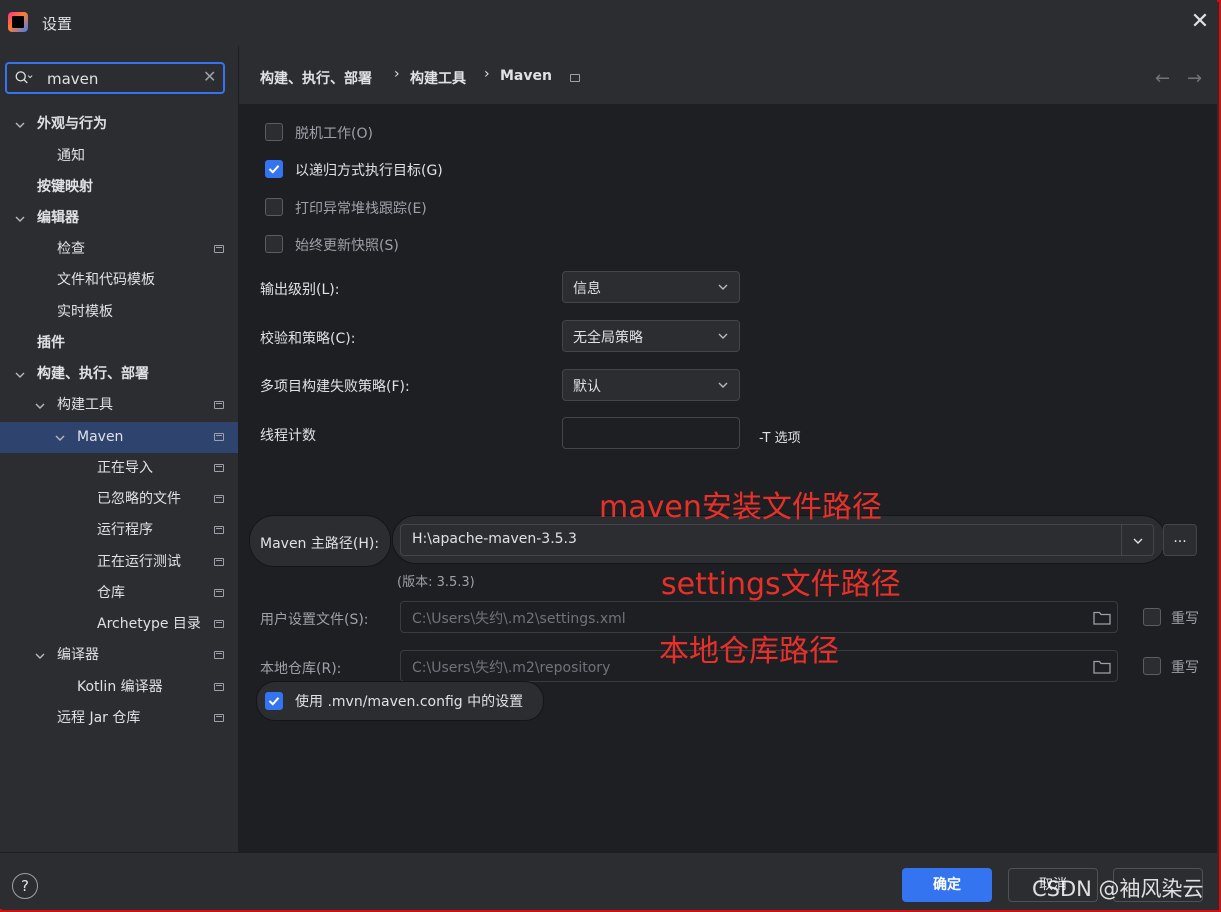 The width and height of the screenshot is (1221, 912). Describe the element at coordinates (320, 544) in the screenshot. I see `maven-home-label: Maven 主路径(H):` at that location.